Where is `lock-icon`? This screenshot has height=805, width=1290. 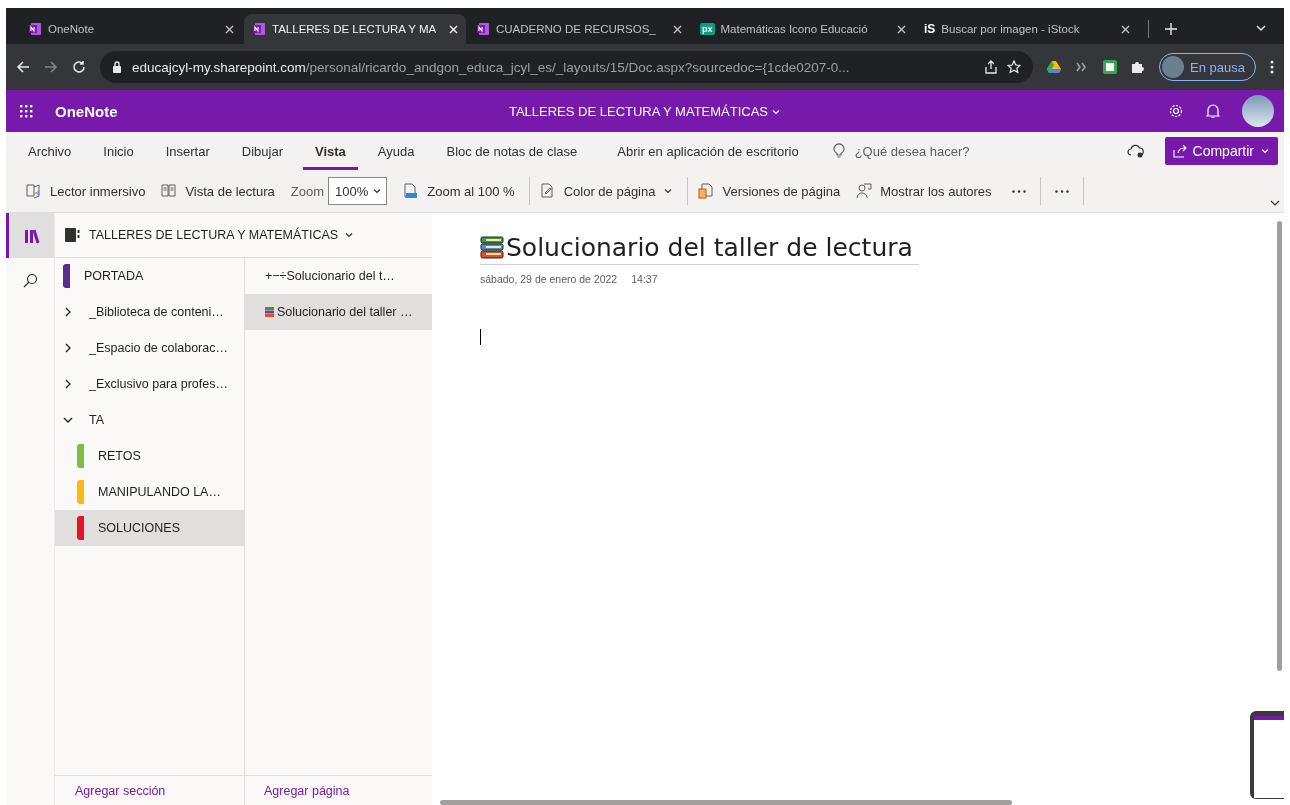 lock-icon is located at coordinates (117, 67).